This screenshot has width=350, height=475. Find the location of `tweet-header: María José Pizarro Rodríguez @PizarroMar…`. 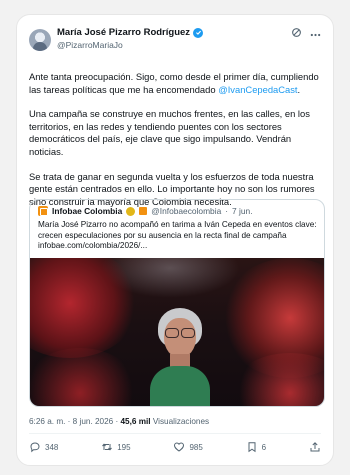

tweet-header: María José Pizarro Rodríguez @PizarroMar… is located at coordinates (175, 44).